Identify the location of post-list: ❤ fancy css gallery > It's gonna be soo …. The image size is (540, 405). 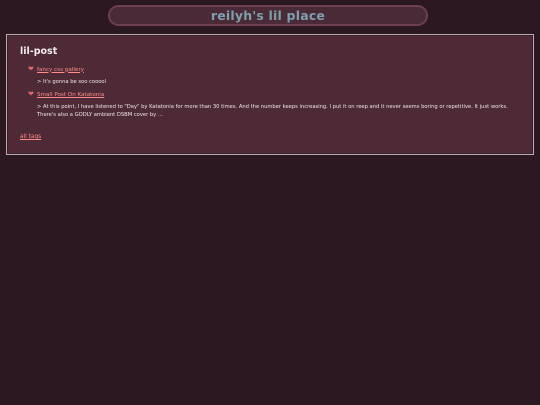
(278, 91).